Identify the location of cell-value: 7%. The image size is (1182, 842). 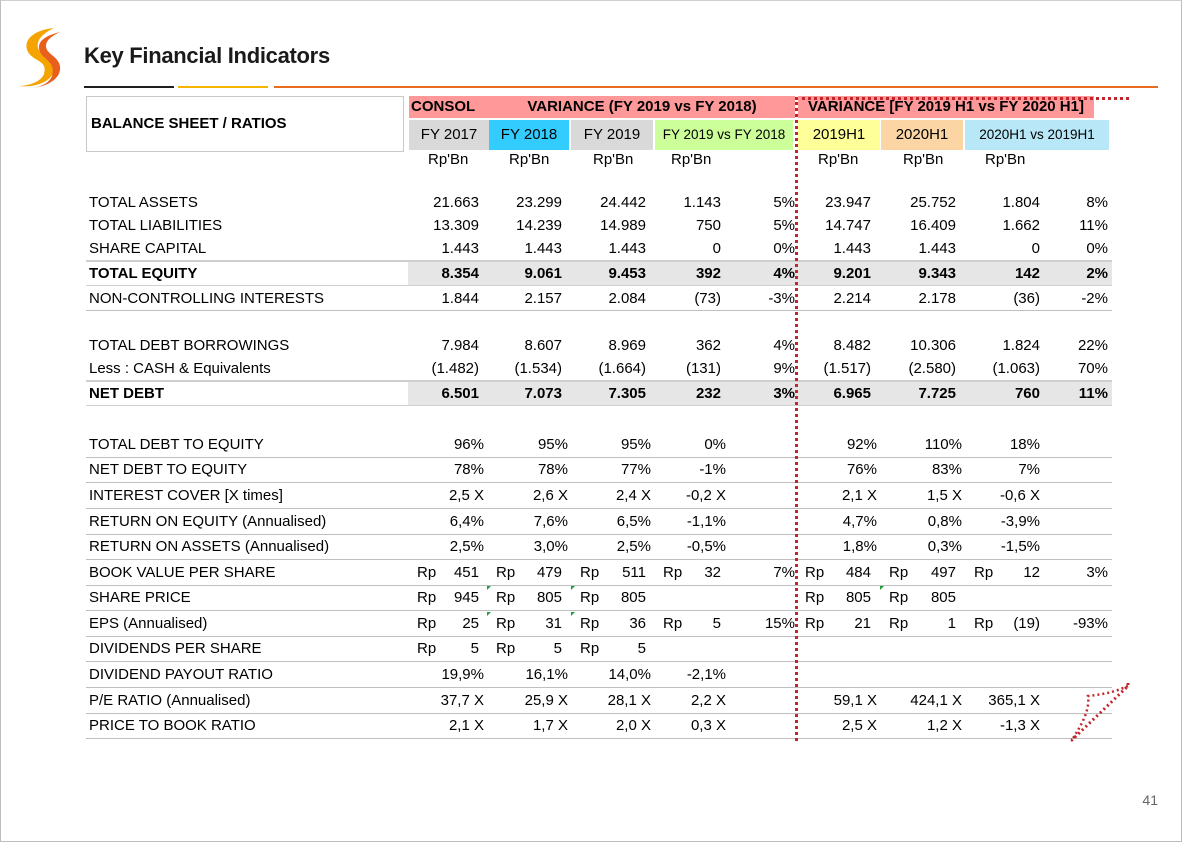
(784, 572).